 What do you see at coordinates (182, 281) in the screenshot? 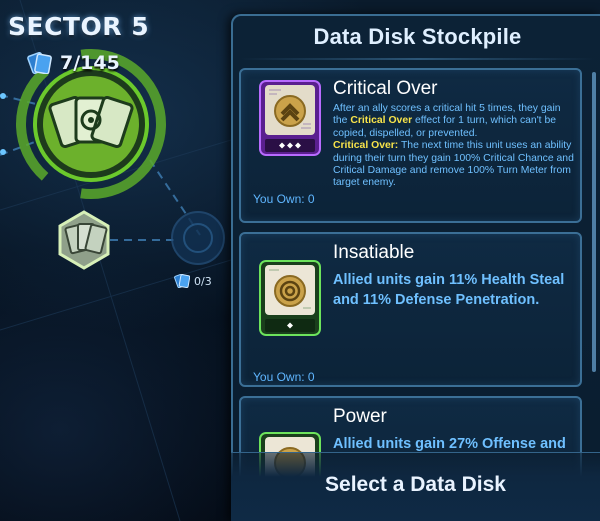
I see `data-disk-small-icon` at bounding box center [182, 281].